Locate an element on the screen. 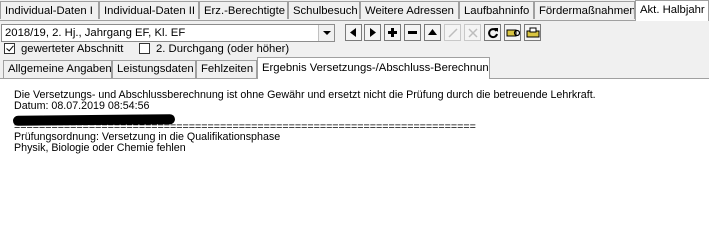 The image size is (709, 247). next-record-button is located at coordinates (372, 32).